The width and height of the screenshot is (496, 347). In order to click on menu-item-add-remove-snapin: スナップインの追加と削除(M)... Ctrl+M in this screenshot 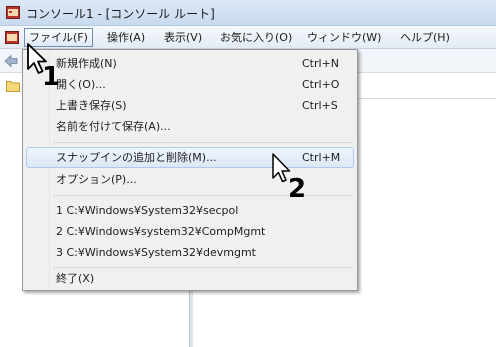, I will do `click(190, 157)`.